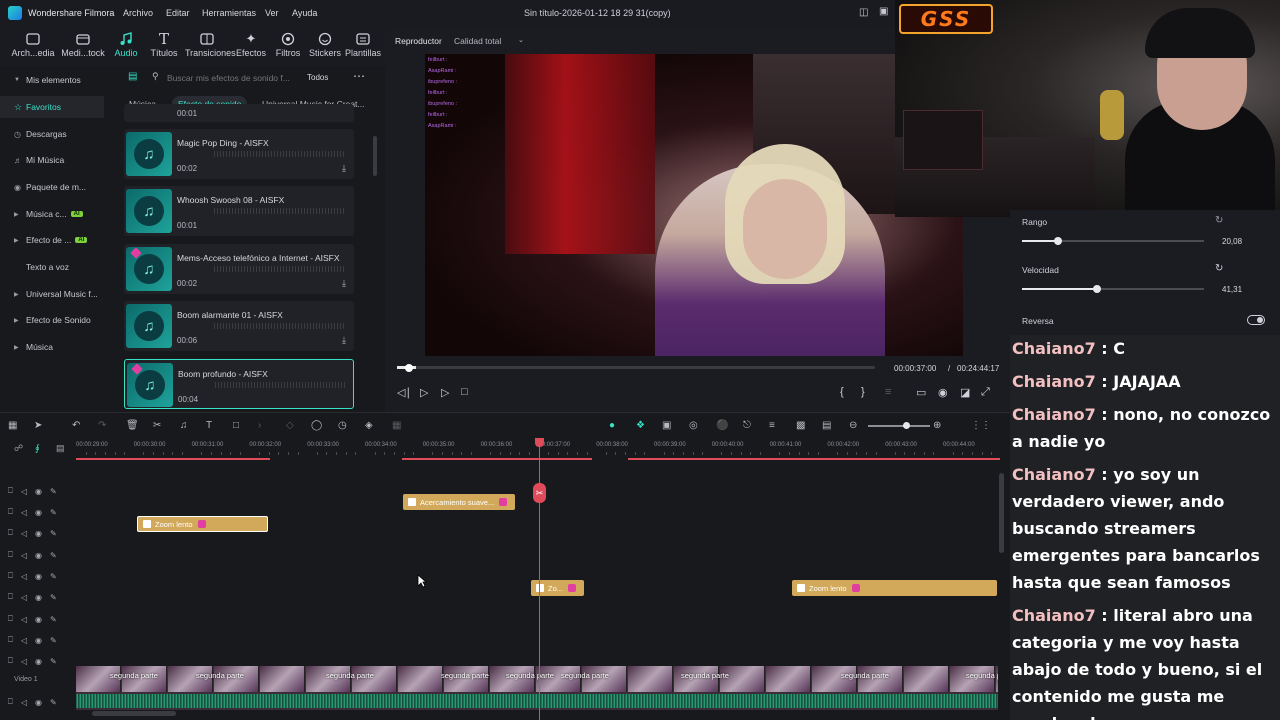  Describe the element at coordinates (52, 347) in the screenshot. I see `sidebar-item-musica: ▶ Música` at that location.